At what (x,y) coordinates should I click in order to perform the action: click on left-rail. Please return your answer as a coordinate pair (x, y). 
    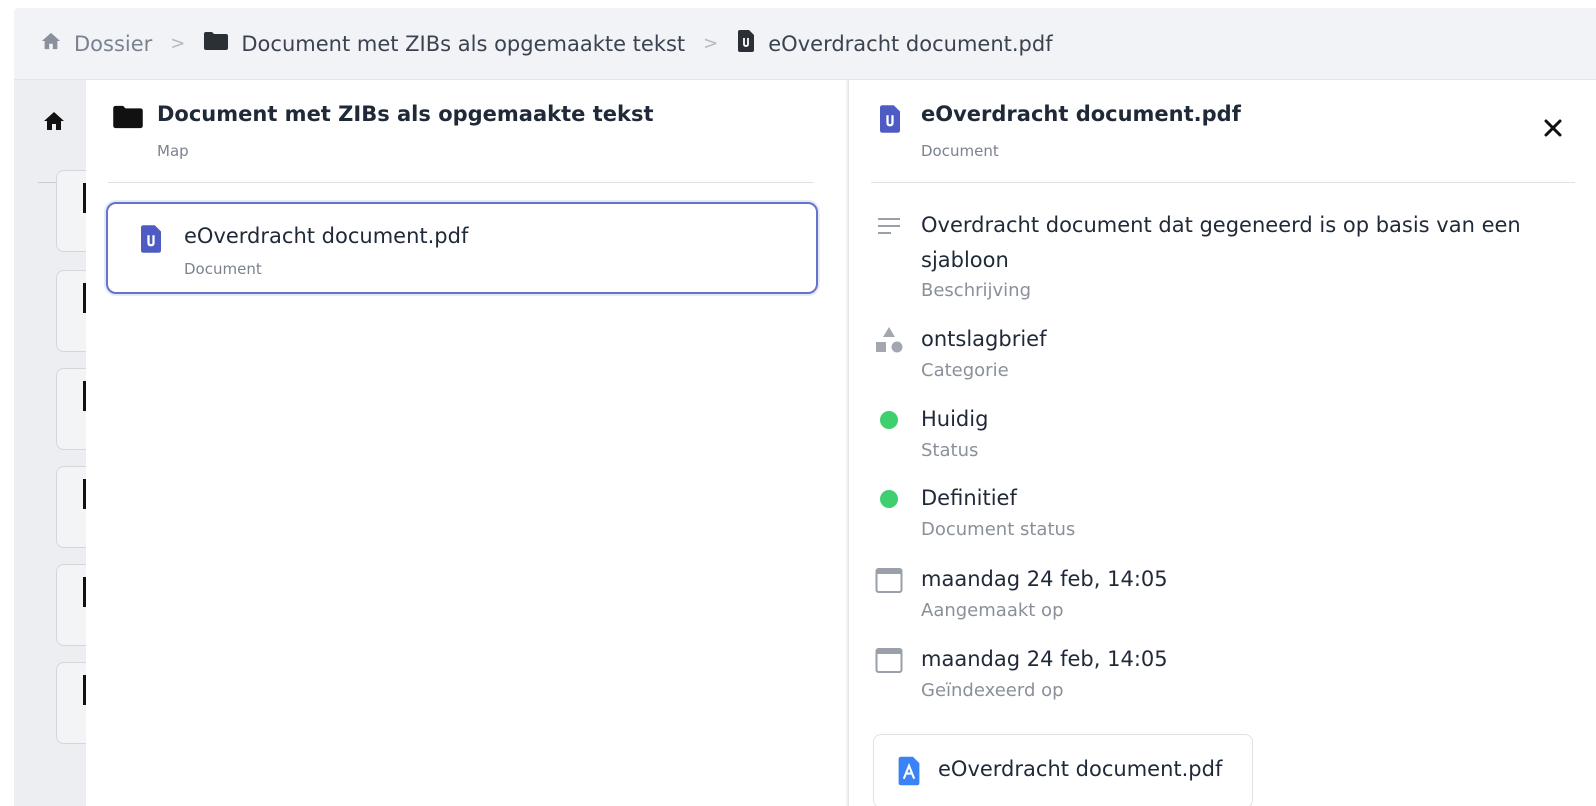
    Looking at the image, I should click on (55, 443).